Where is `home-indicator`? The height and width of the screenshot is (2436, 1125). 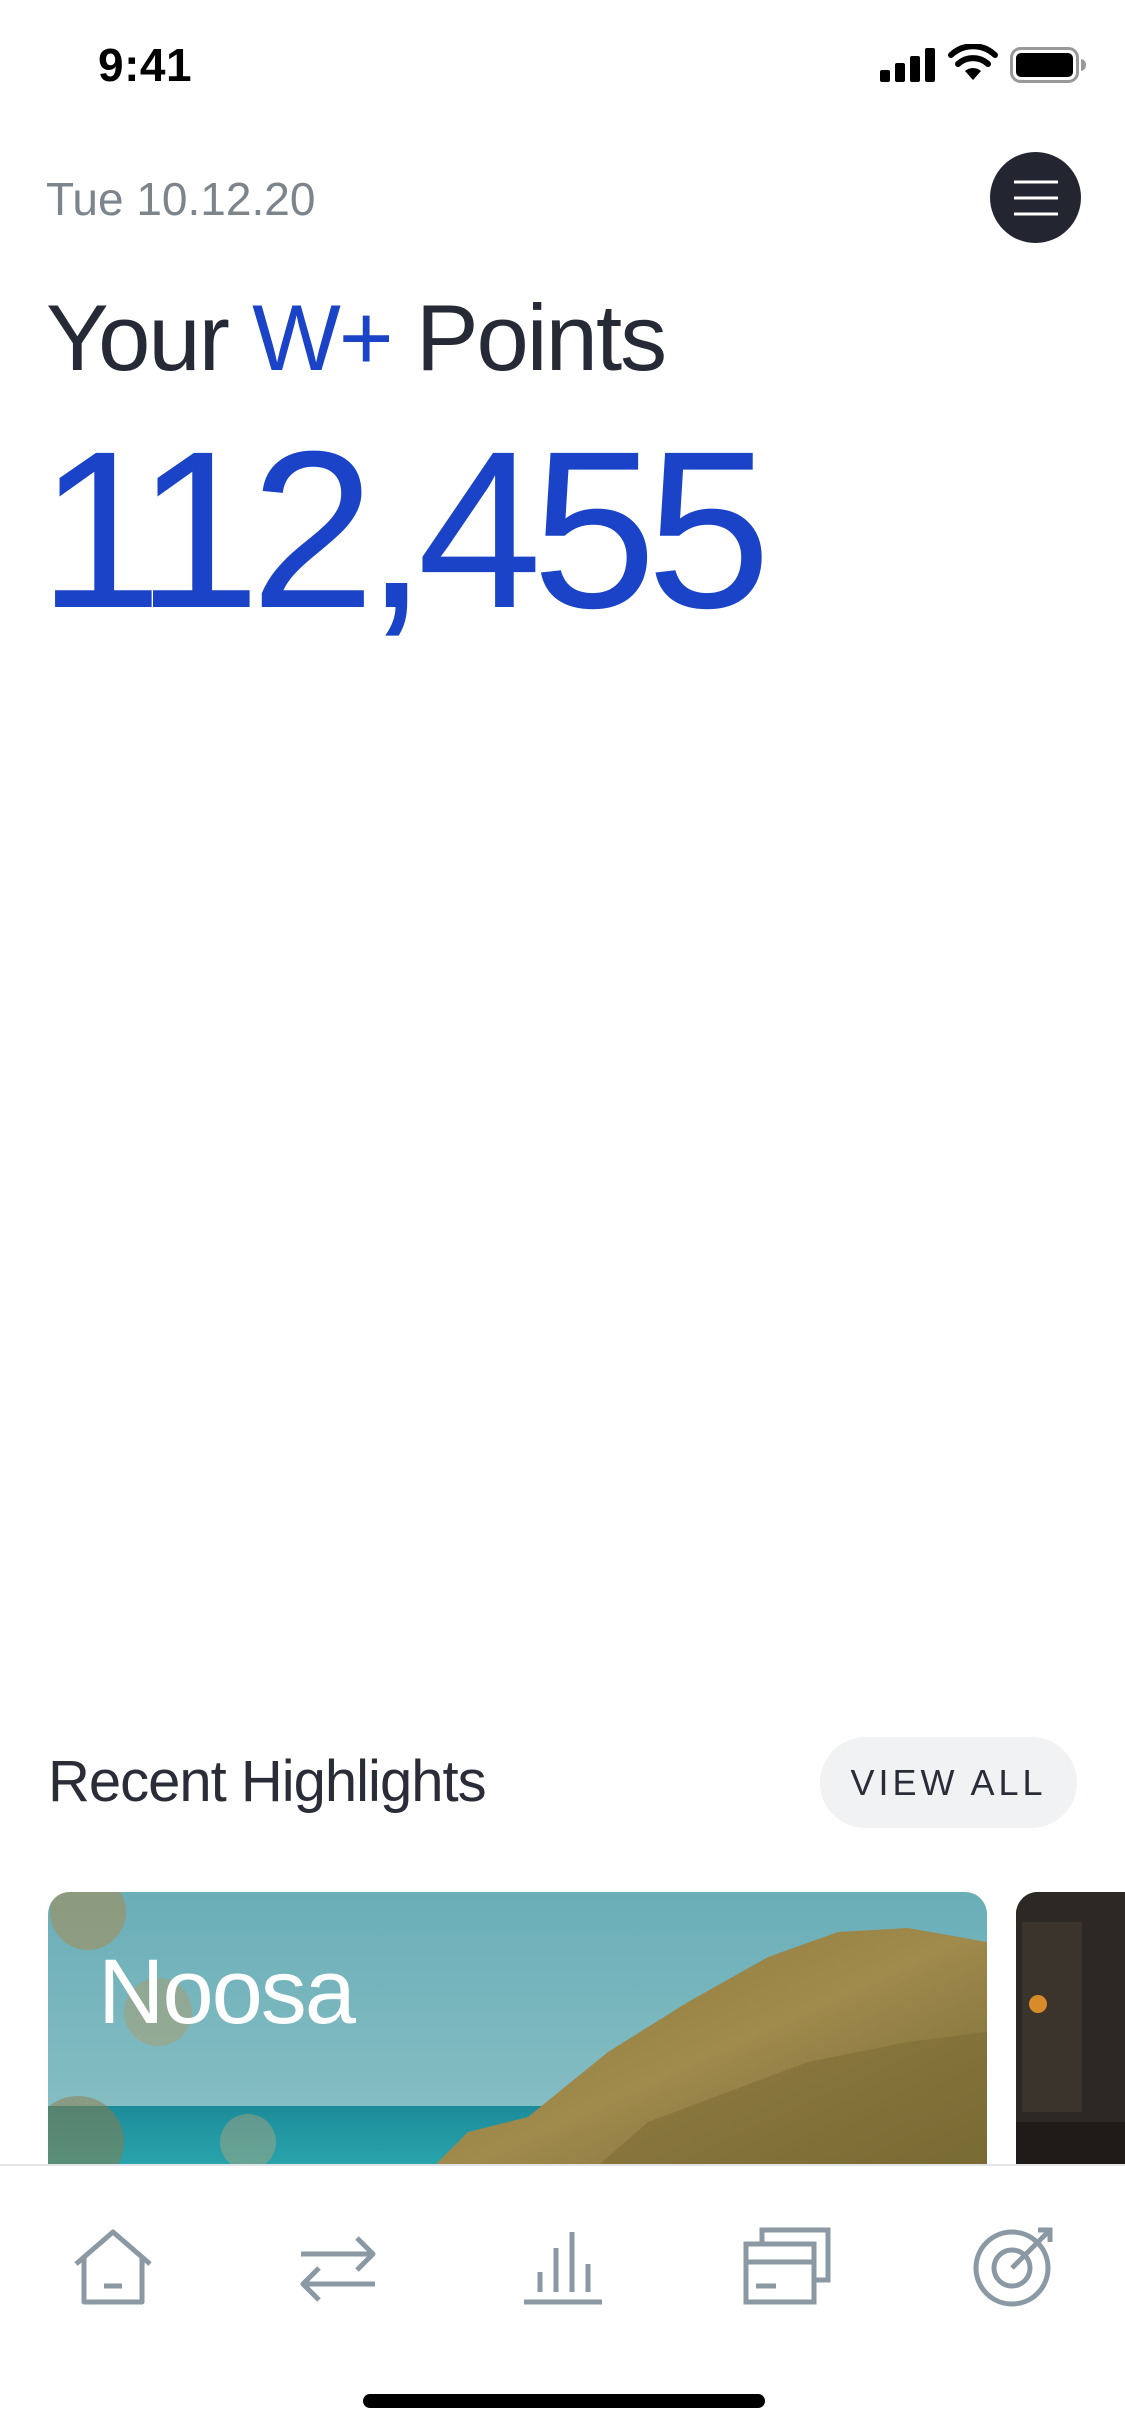 home-indicator is located at coordinates (564, 2401).